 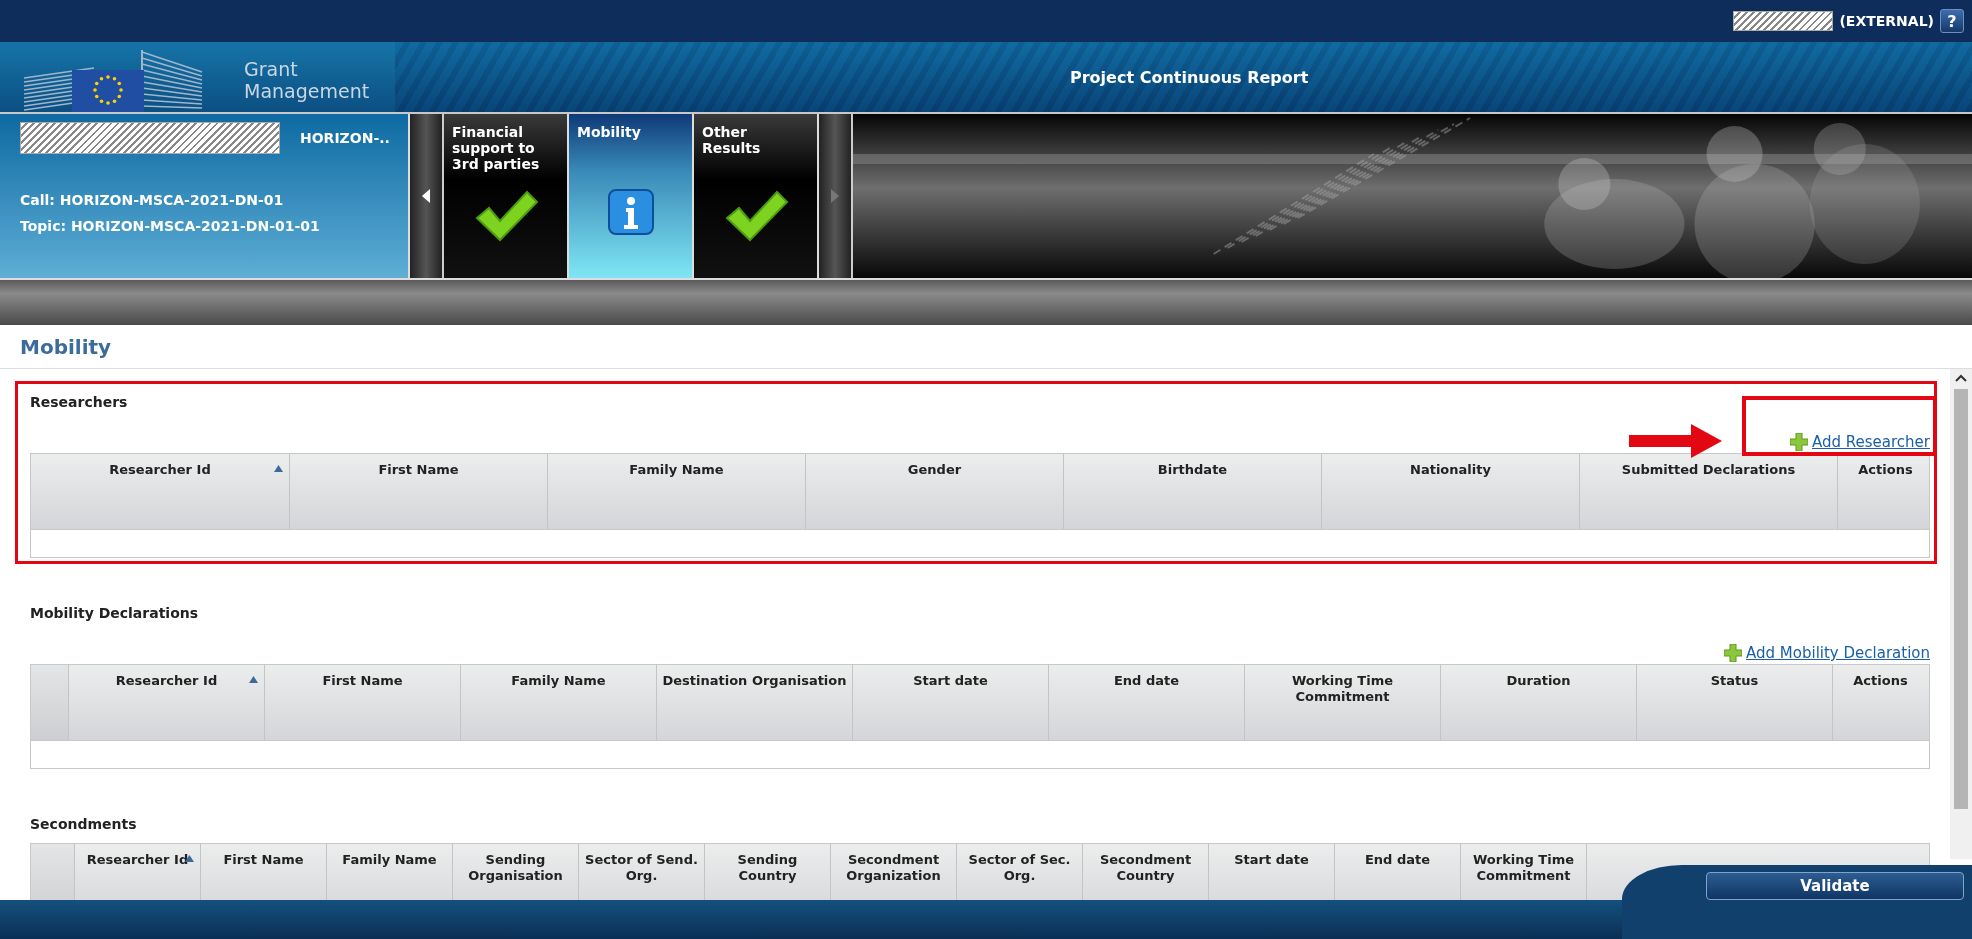 What do you see at coordinates (160, 491) in the screenshot?
I see `column-header: Researcher Id` at bounding box center [160, 491].